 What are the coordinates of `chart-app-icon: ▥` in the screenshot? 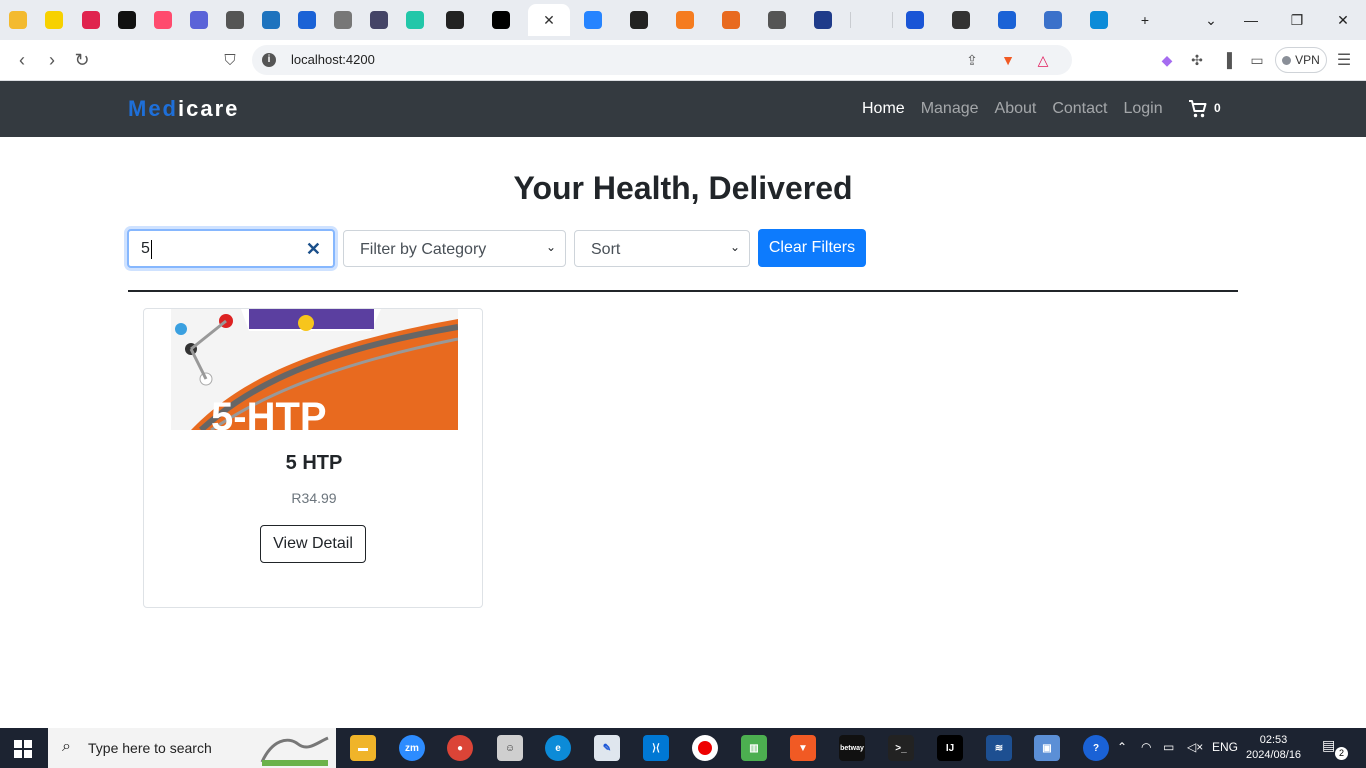 It's located at (754, 748).